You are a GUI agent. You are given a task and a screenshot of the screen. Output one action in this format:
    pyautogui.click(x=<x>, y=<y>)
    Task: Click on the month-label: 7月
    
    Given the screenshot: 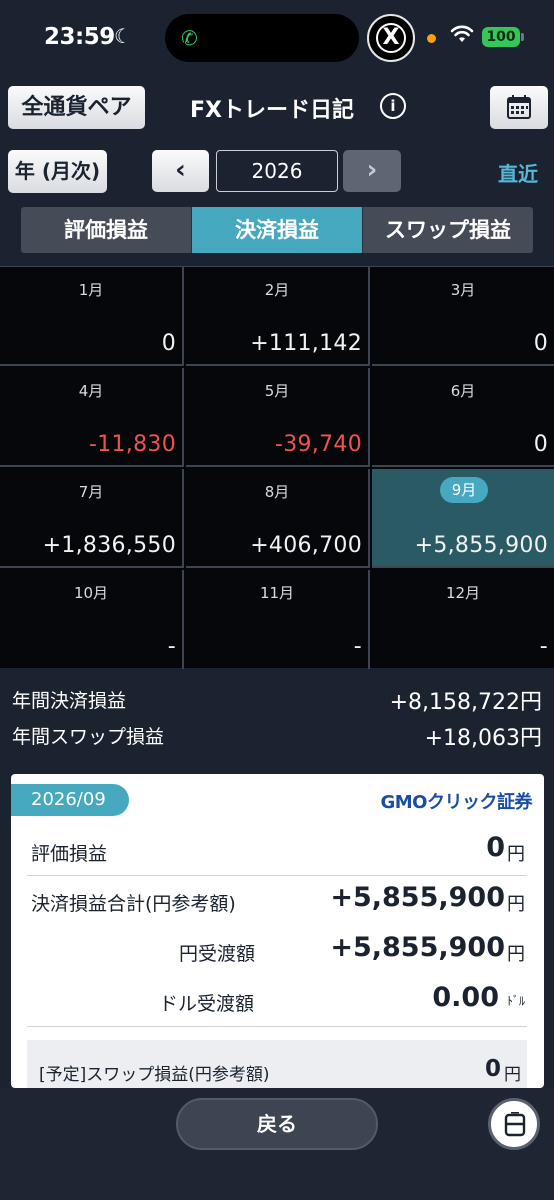 What is the action you would take?
    pyautogui.click(x=91, y=492)
    